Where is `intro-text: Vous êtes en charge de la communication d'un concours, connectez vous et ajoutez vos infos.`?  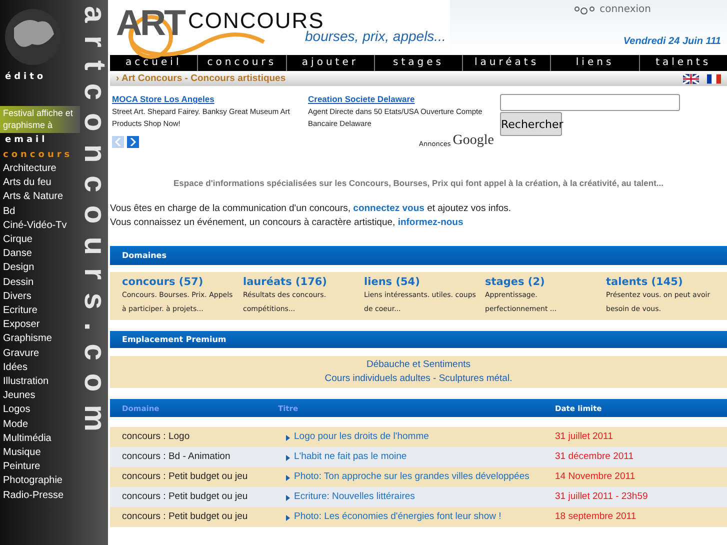 intro-text: Vous êtes en charge de la communication d'un concours, connectez vous et ajoutez vos infos. is located at coordinates (311, 209).